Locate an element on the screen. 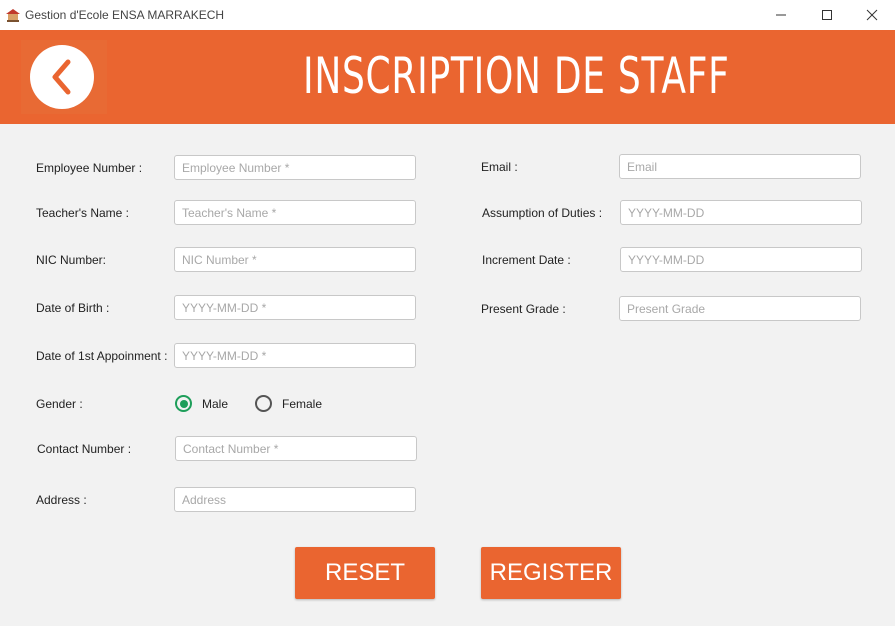 The height and width of the screenshot is (626, 895). gender-label: Gender : is located at coordinates (59, 404).